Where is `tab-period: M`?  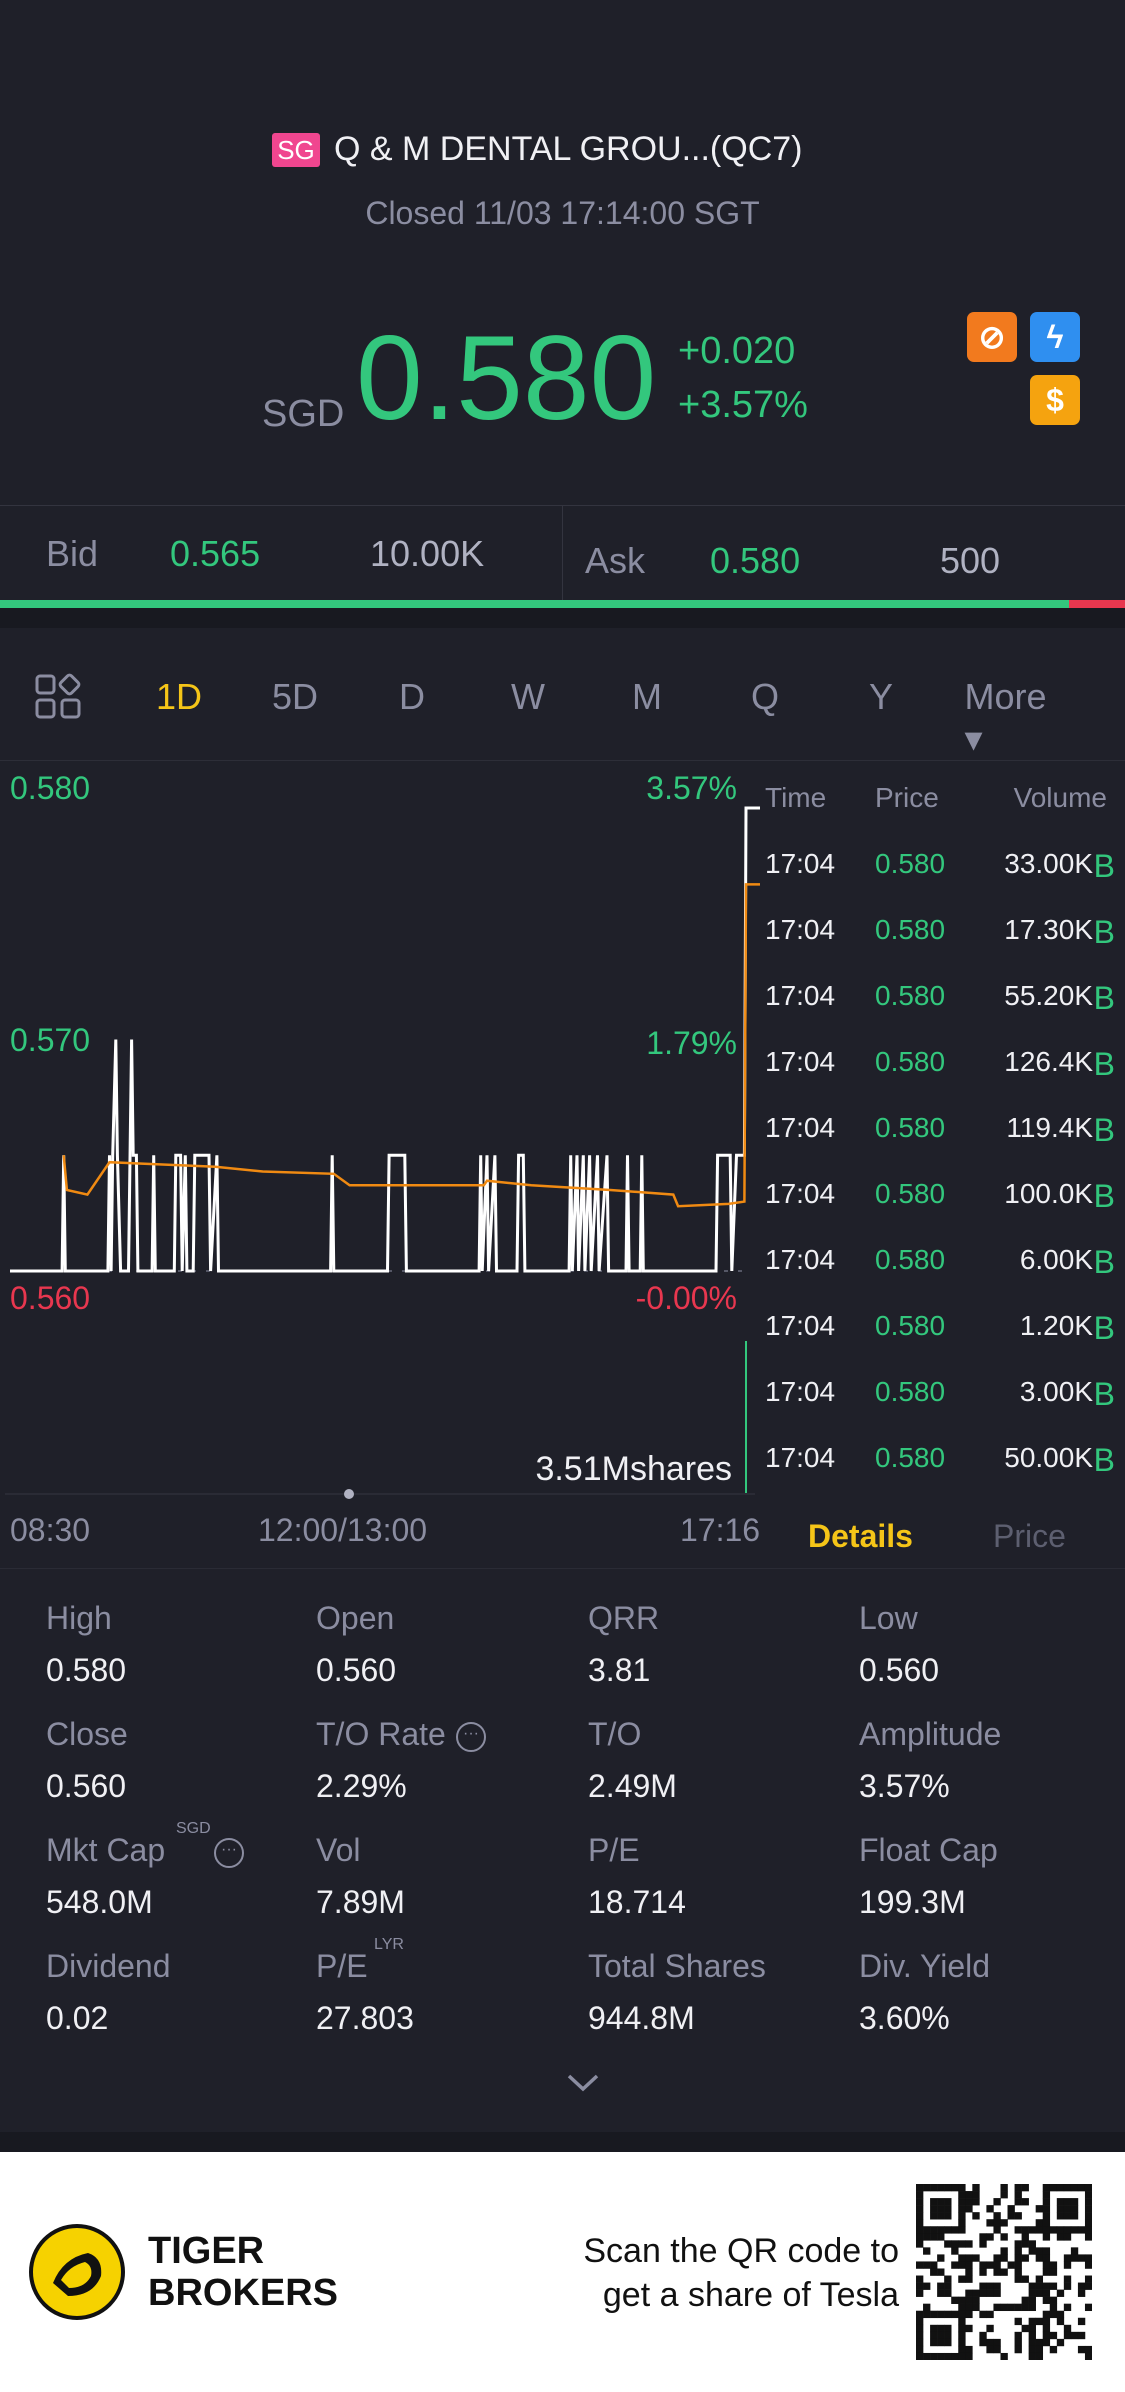 tab-period: M is located at coordinates (647, 697).